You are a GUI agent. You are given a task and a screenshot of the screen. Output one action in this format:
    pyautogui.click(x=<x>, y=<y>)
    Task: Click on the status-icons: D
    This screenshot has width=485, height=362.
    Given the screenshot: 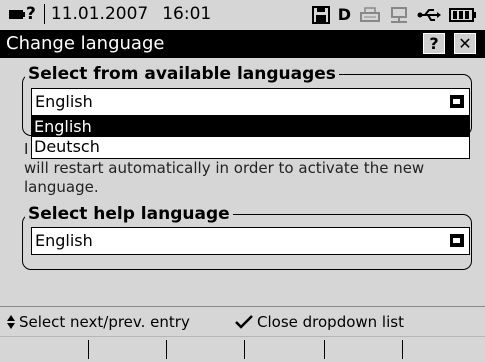 What is the action you would take?
    pyautogui.click(x=394, y=14)
    